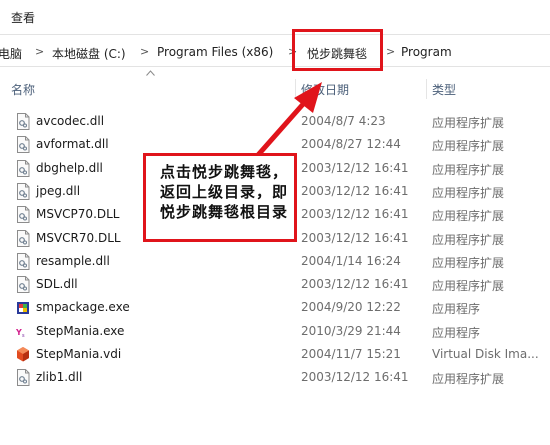  What do you see at coordinates (351, 354) in the screenshot?
I see `file-modified-date: 2004/11/7 15:21` at bounding box center [351, 354].